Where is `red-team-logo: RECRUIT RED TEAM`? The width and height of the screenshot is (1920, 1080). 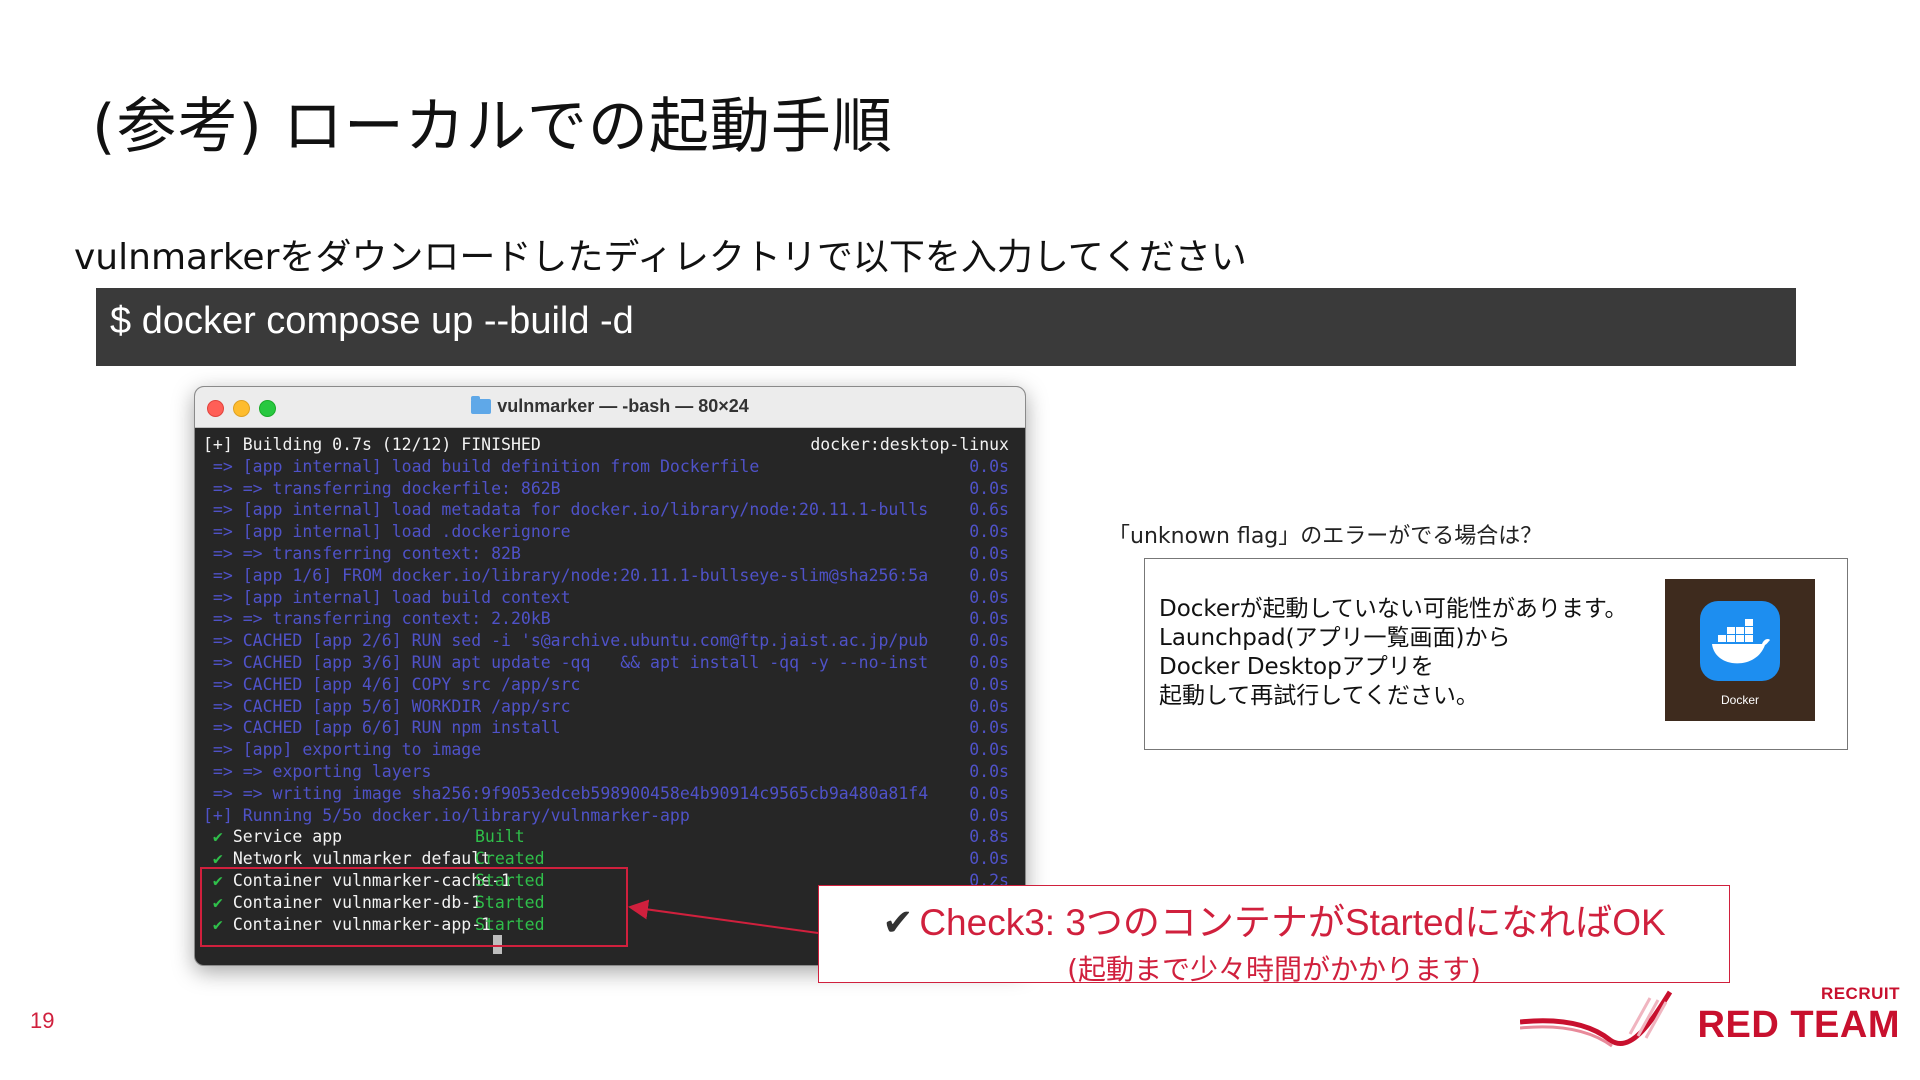 red-team-logo: RECRUIT RED TEAM is located at coordinates (1710, 1019).